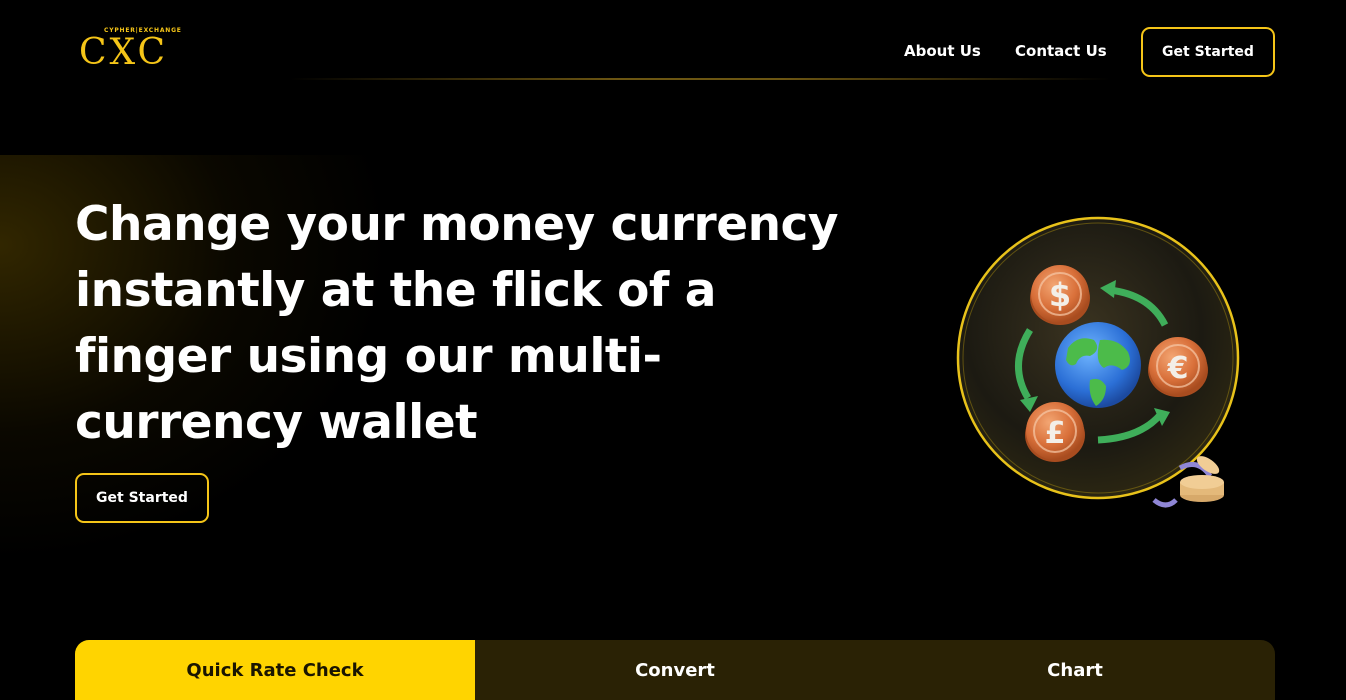  Describe the element at coordinates (1208, 52) in the screenshot. I see `header-get-started-button: Get Started` at that location.